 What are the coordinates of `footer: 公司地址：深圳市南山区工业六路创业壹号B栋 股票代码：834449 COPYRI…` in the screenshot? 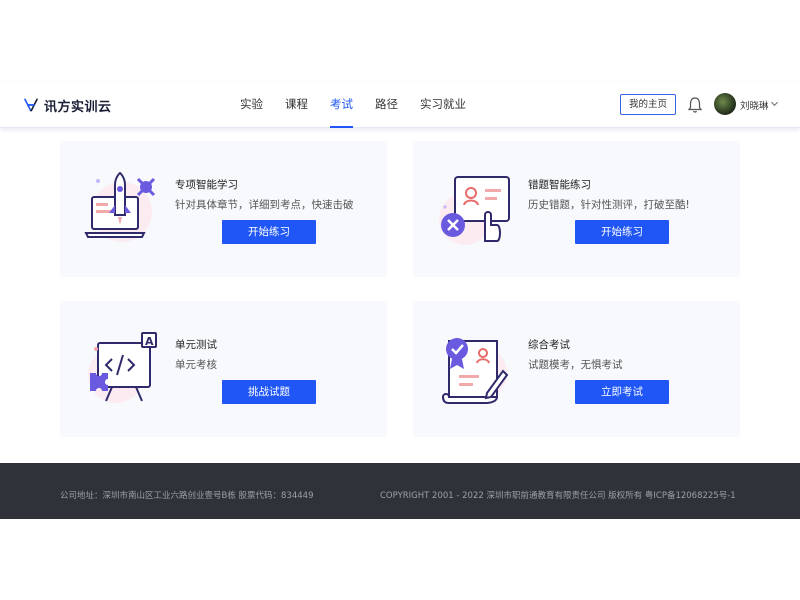 It's located at (400, 491).